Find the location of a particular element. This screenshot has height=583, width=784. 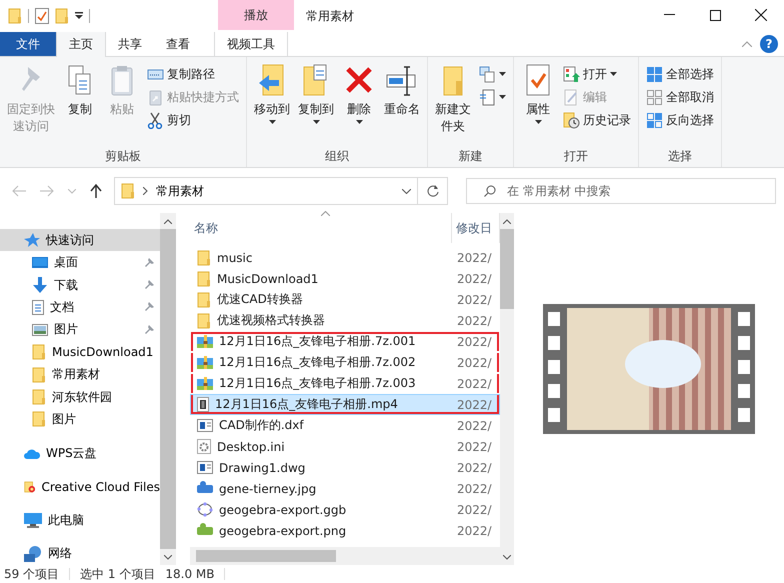

ellipse-points-icon is located at coordinates (205, 509).